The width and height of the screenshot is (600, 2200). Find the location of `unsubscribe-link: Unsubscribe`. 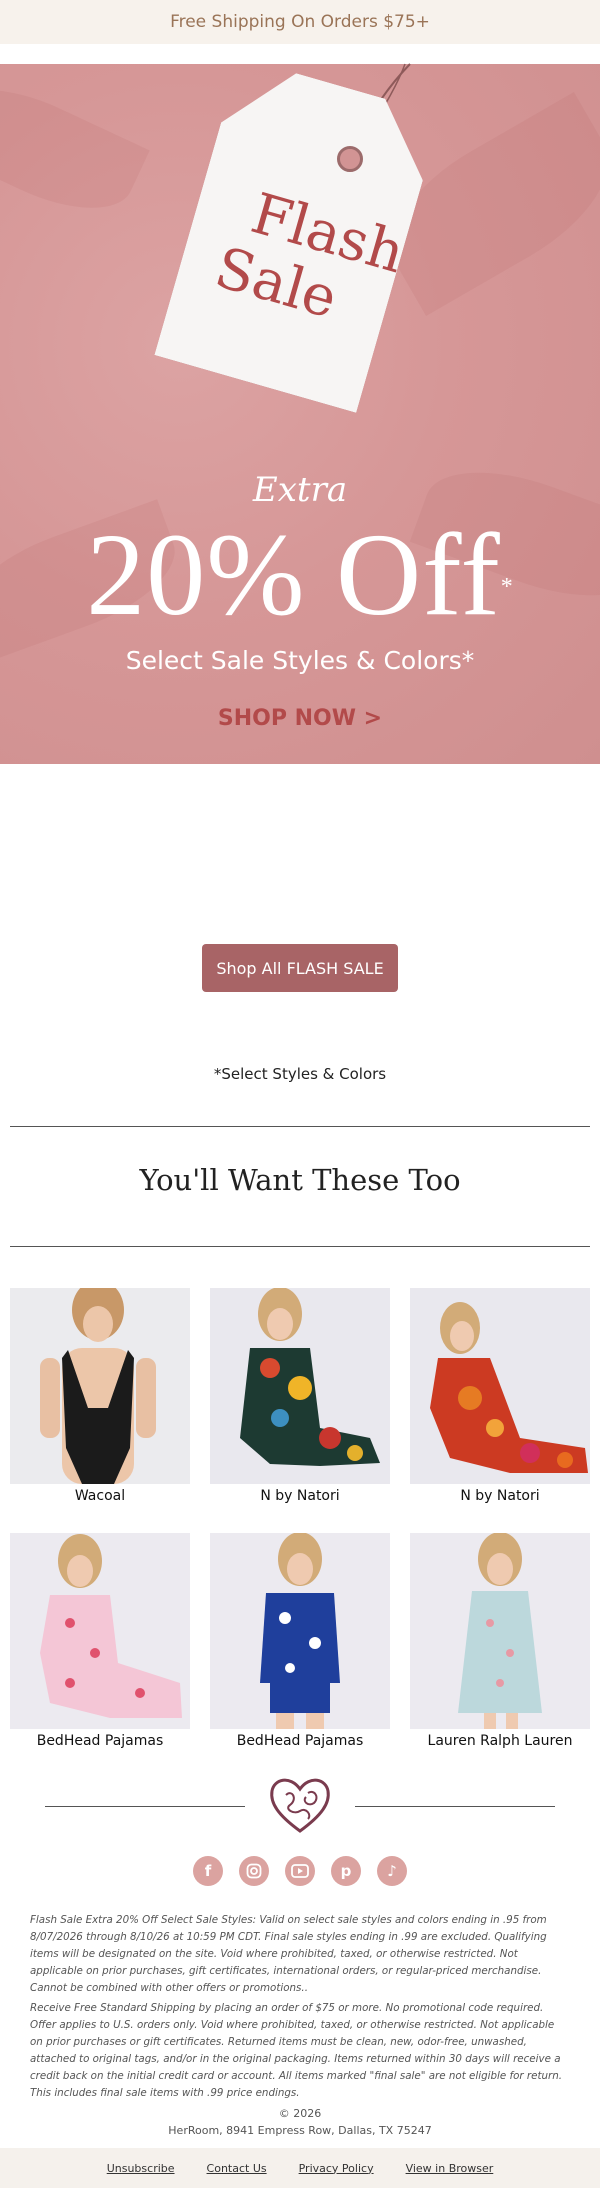

unsubscribe-link: Unsubscribe is located at coordinates (141, 2168).